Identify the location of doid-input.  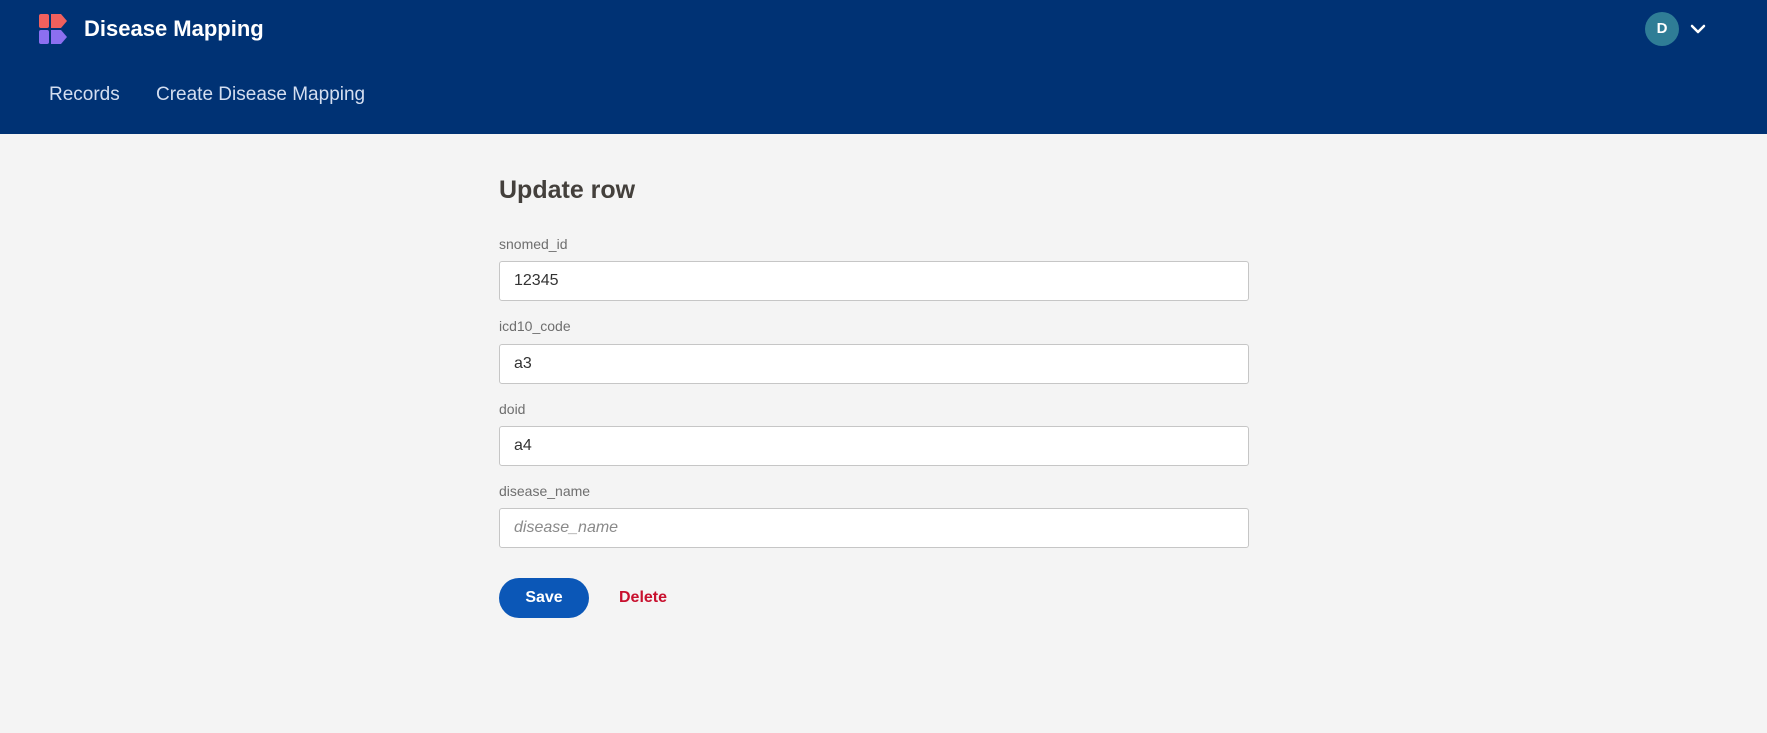
(874, 446).